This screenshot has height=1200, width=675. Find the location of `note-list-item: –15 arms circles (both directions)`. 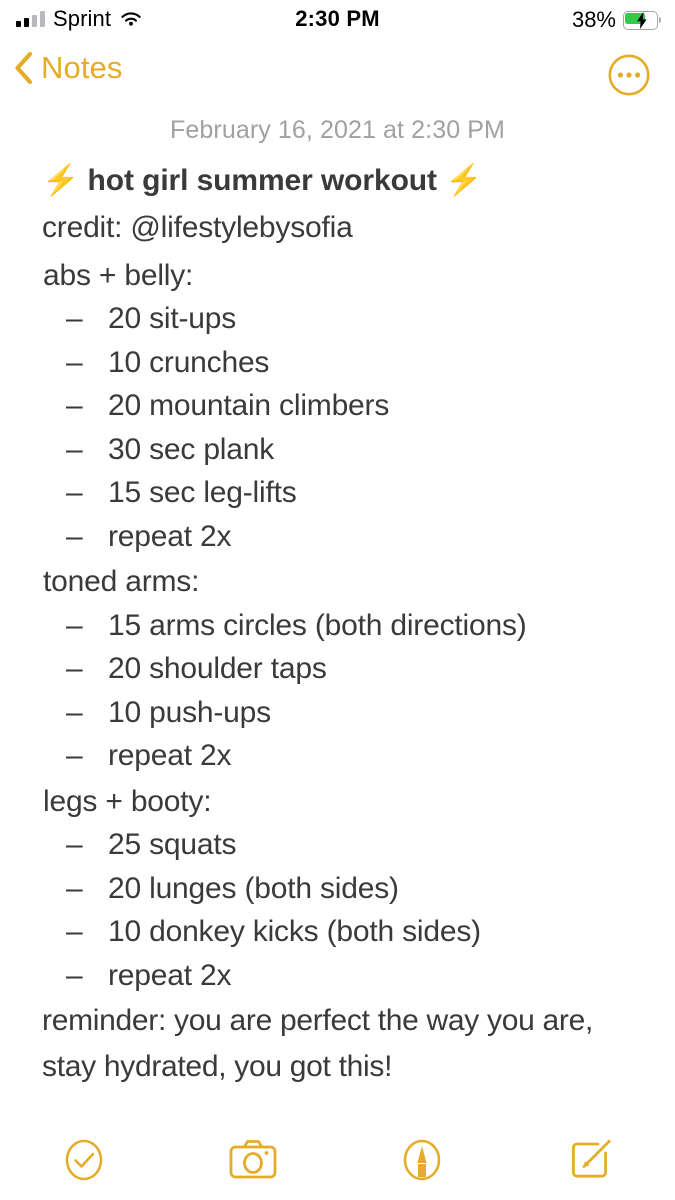

note-list-item: –15 arms circles (both directions) is located at coordinates (337, 626).